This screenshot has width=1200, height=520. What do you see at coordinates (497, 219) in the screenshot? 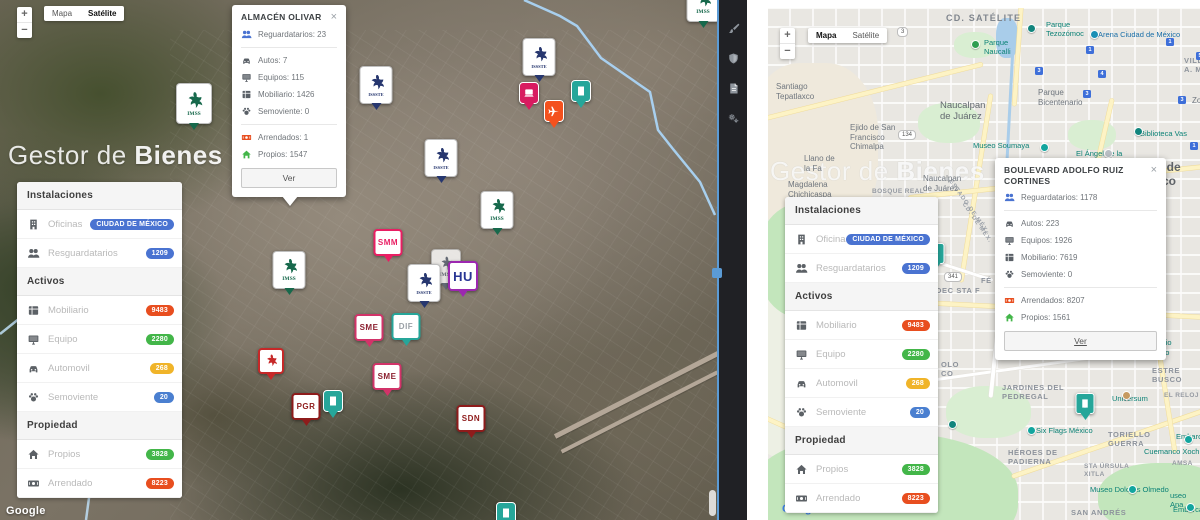
I see `marker-label: IMSS` at bounding box center [497, 219].